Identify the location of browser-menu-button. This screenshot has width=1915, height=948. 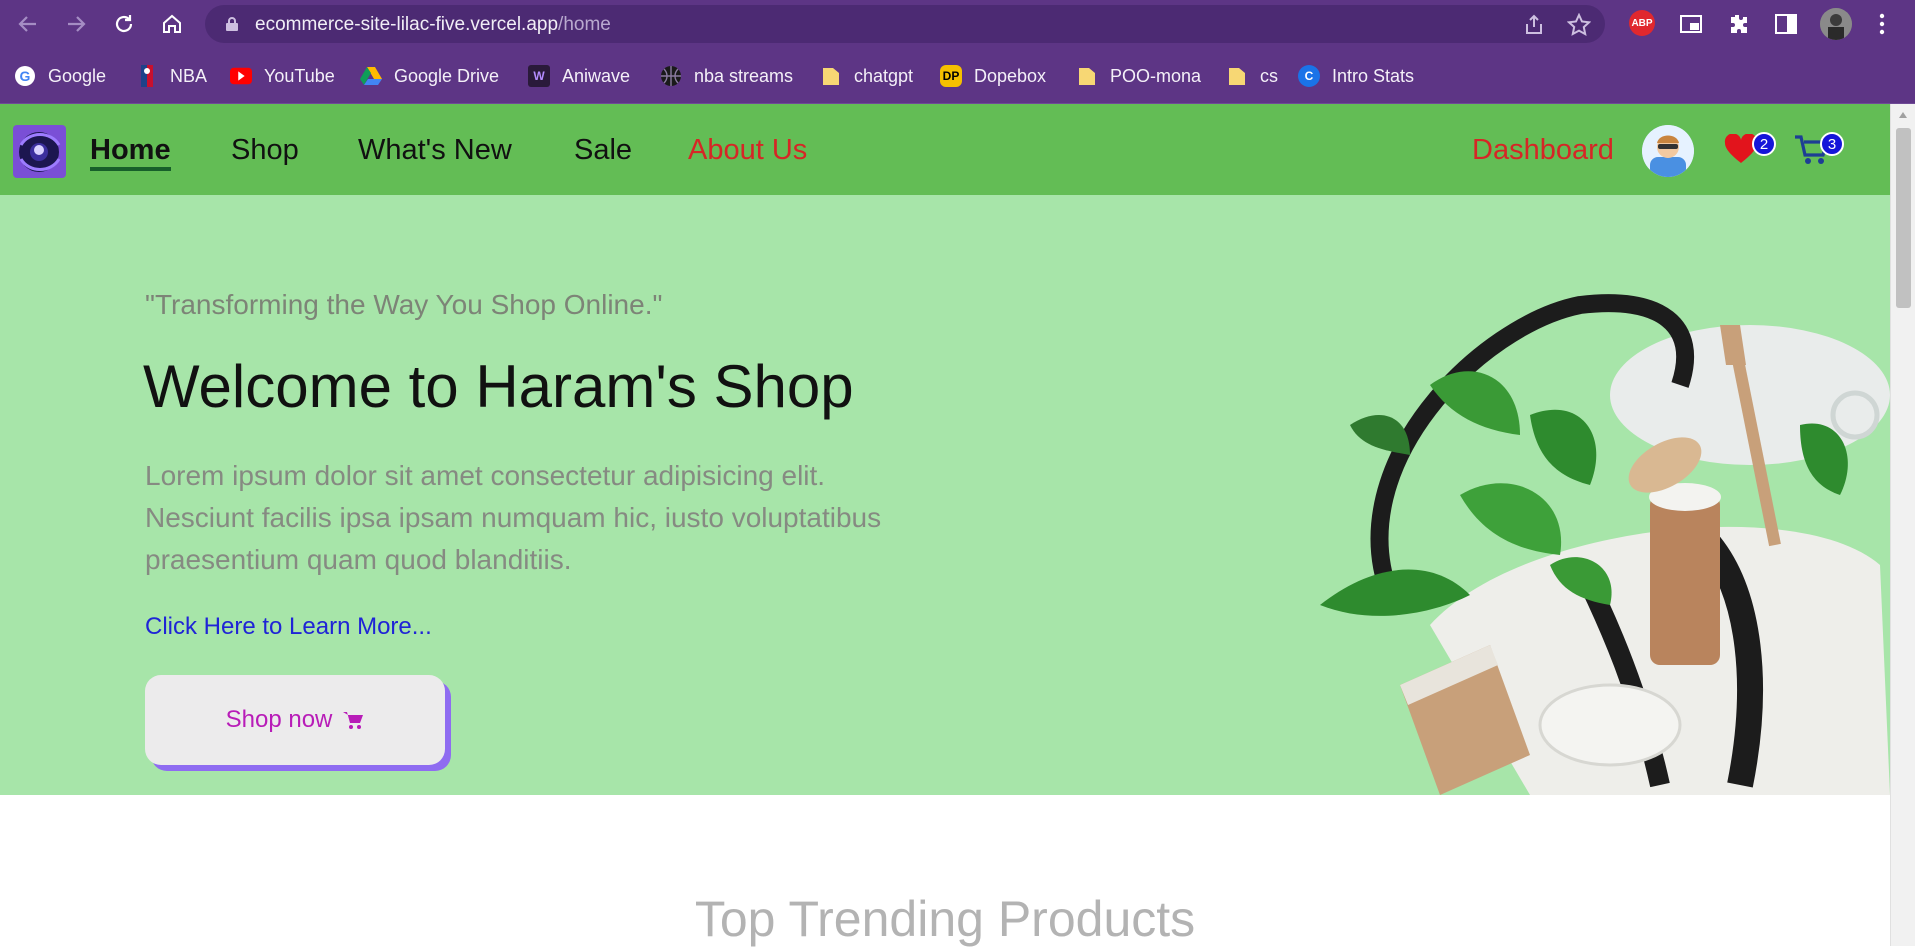
(1882, 24).